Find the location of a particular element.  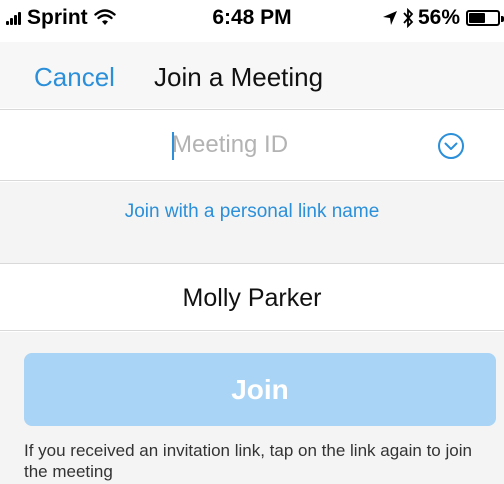

personal-link-button: Join with a personal link name is located at coordinates (252, 212).